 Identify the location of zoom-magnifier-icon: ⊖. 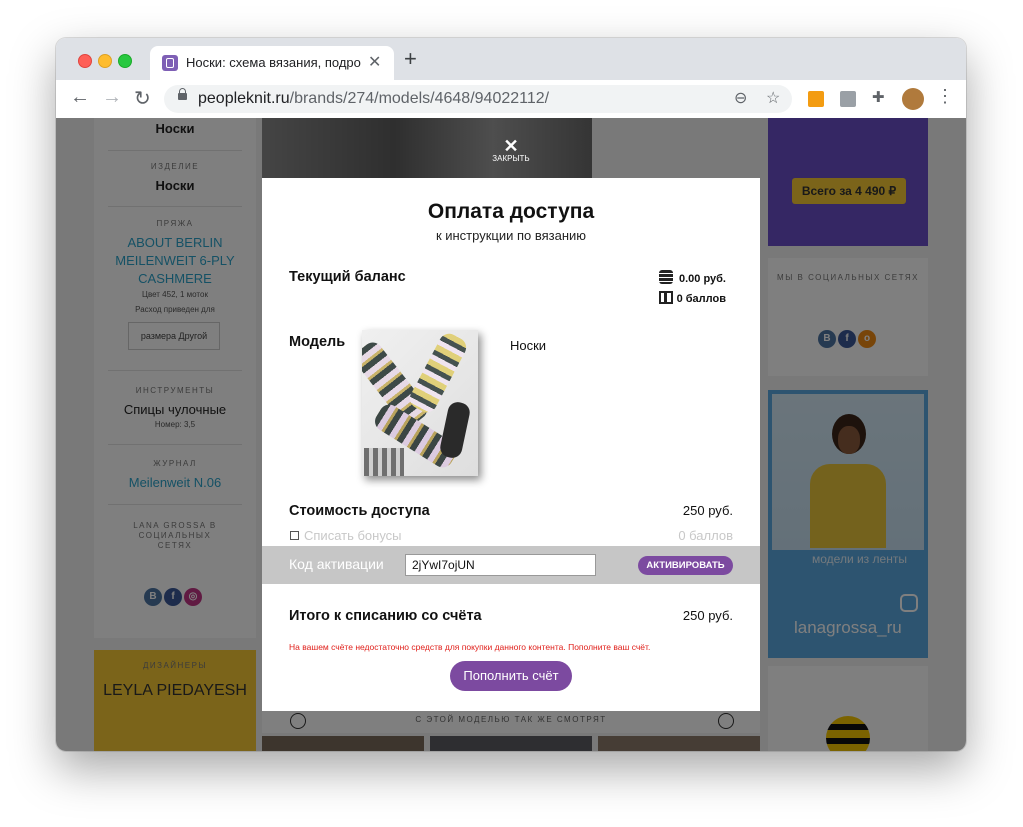
(740, 98).